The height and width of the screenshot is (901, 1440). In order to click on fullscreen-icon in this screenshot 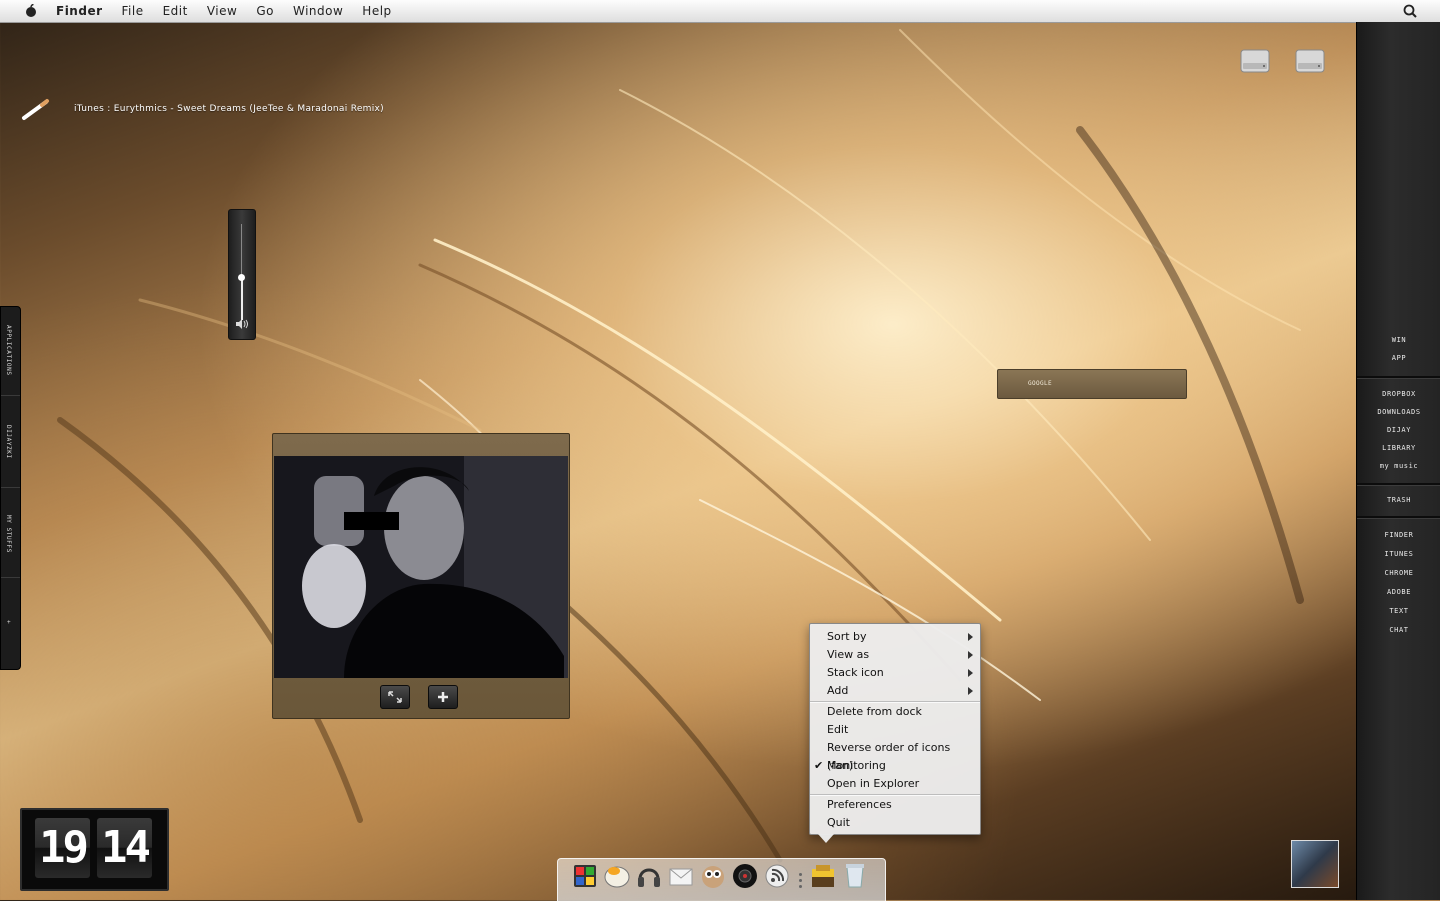, I will do `click(395, 697)`.